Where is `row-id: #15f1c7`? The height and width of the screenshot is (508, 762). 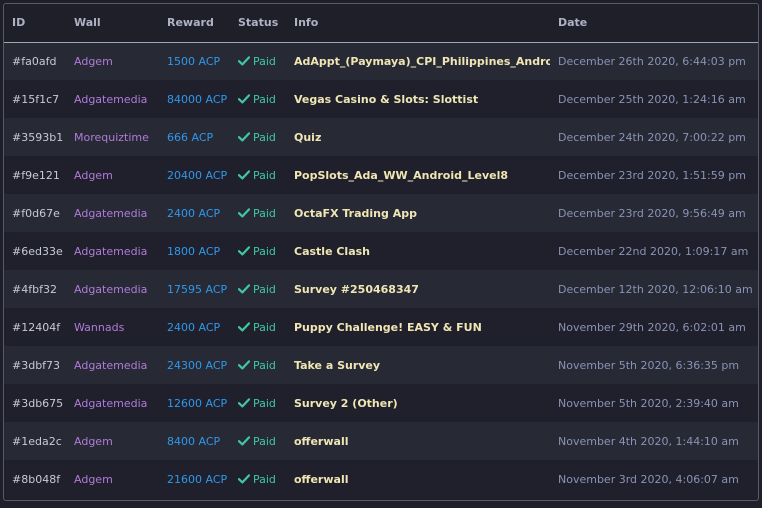
row-id: #15f1c7 is located at coordinates (36, 99).